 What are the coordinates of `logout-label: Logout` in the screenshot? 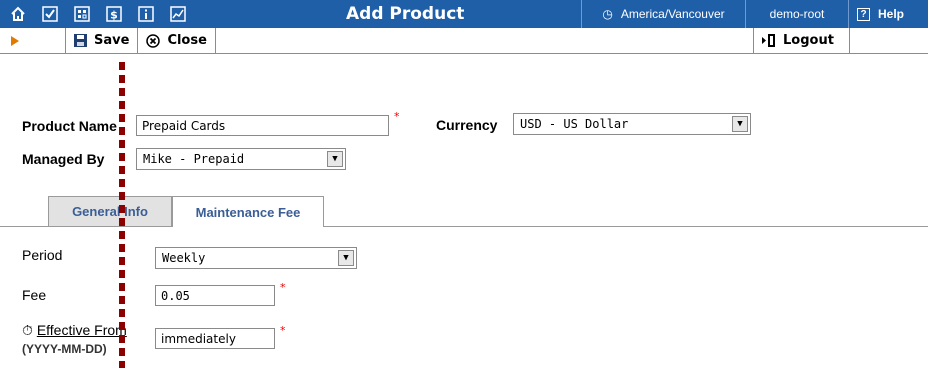 It's located at (808, 40).